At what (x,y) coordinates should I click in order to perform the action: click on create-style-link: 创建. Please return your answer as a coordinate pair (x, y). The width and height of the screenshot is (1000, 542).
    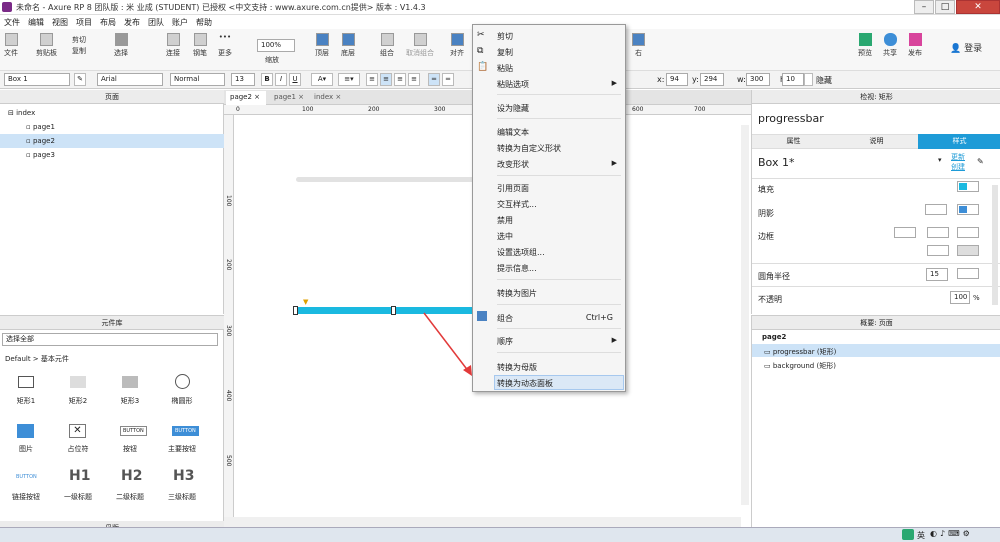
    Looking at the image, I should click on (958, 167).